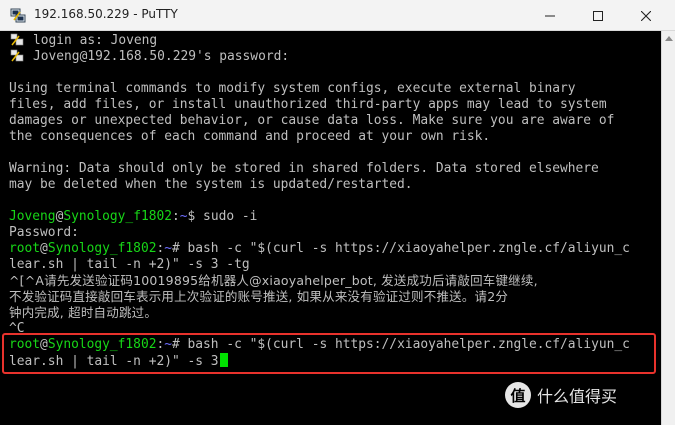 Image resolution: width=675 pixels, height=425 pixels. I want to click on close-icon, so click(646, 15).